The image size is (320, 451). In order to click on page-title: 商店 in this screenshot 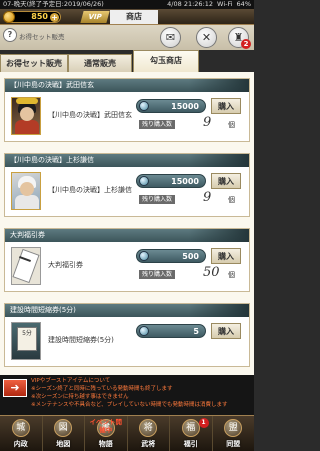, I will do `click(134, 17)`.